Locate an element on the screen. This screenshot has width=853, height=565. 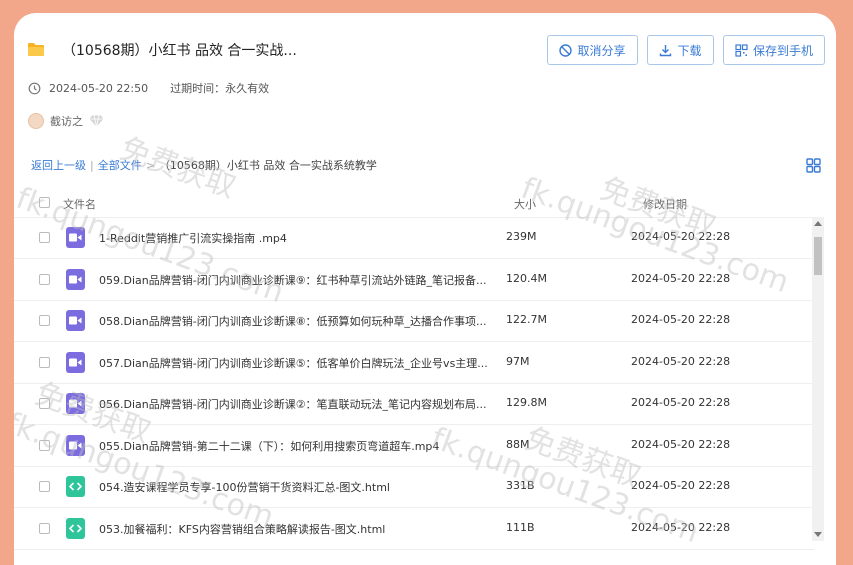
forbid-icon is located at coordinates (566, 50).